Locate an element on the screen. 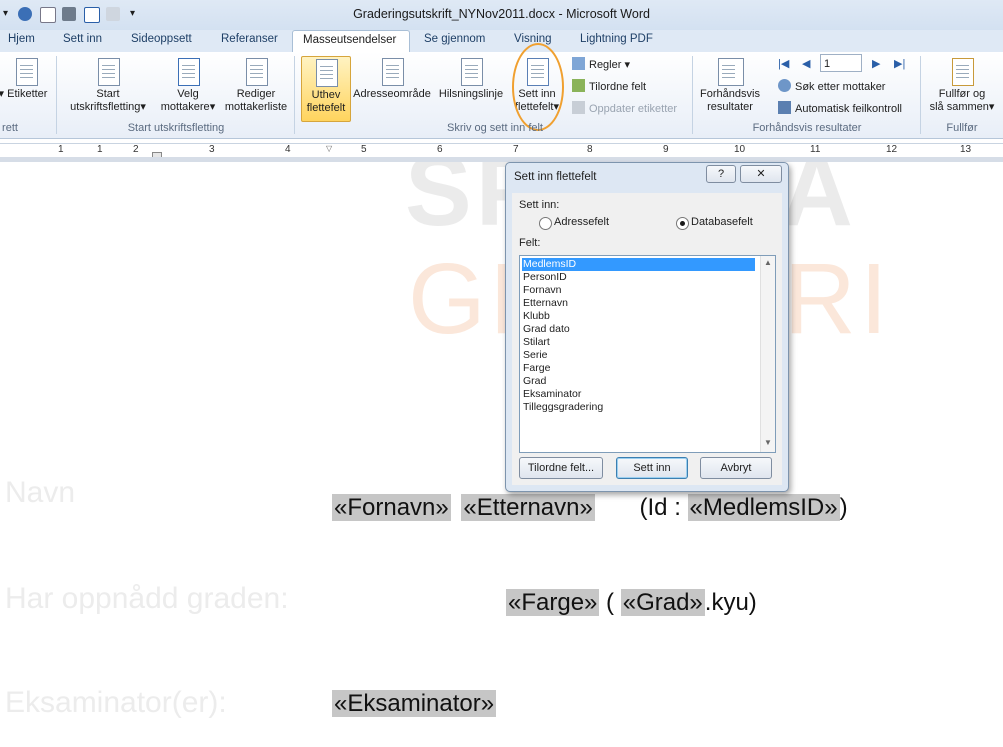  tab-label: Masseutsendelser is located at coordinates (350, 40).